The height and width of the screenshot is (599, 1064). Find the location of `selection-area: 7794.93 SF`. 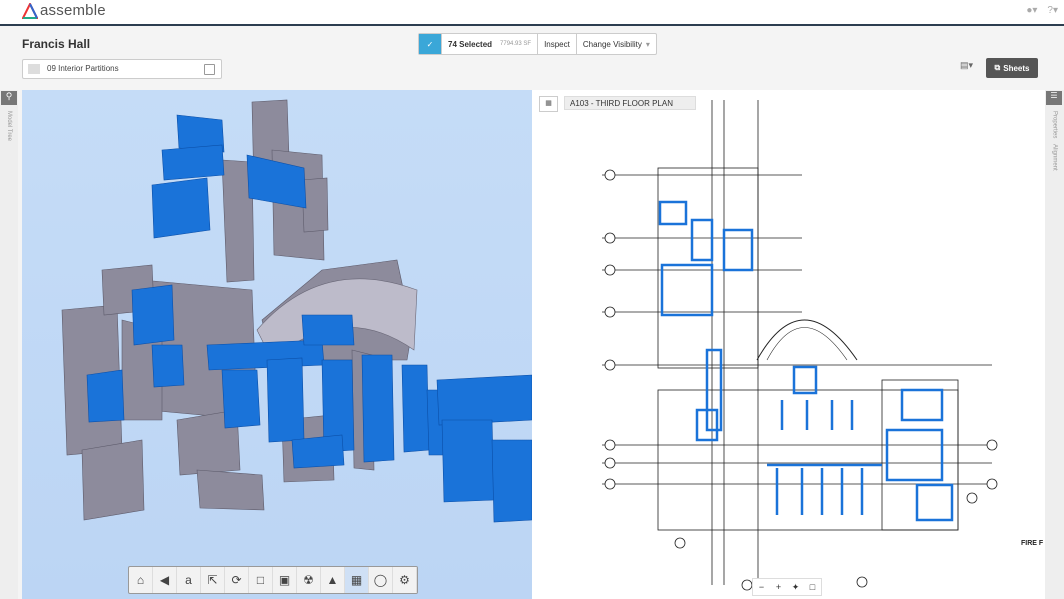

selection-area: 7794.93 SF is located at coordinates (516, 44).